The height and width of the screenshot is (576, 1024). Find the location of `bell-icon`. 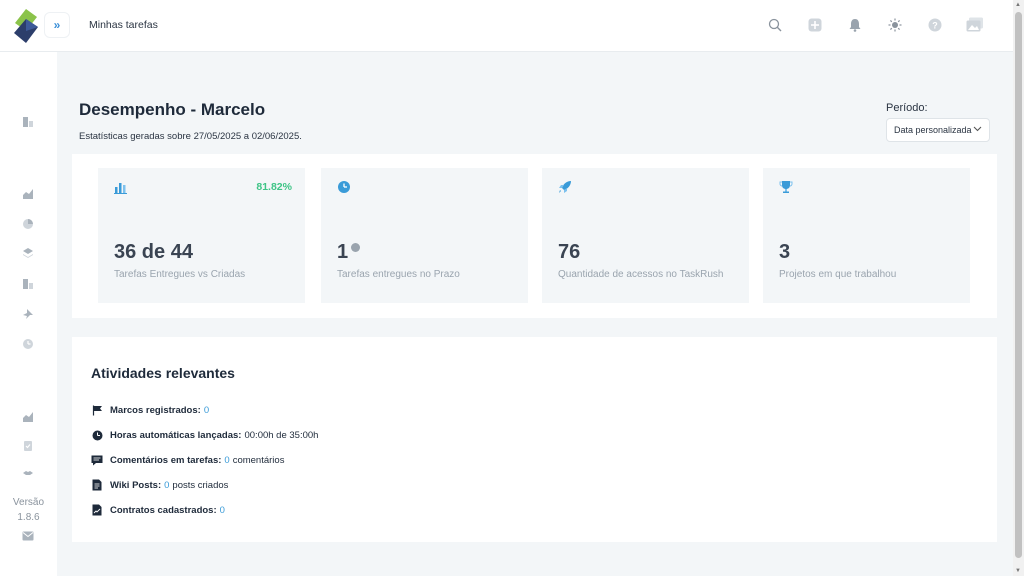

bell-icon is located at coordinates (855, 25).